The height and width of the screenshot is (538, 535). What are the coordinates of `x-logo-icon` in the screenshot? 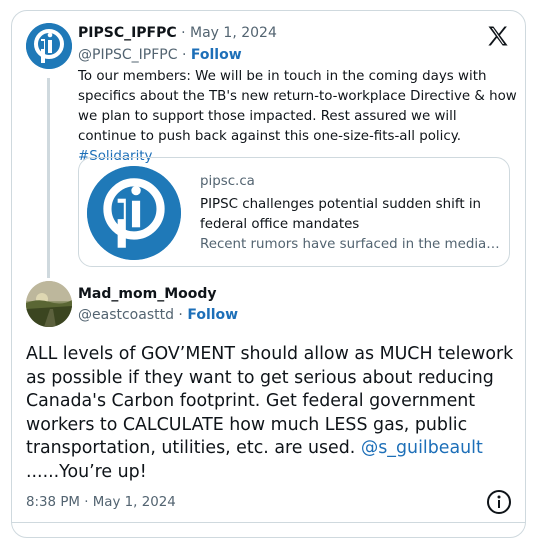 It's located at (498, 36).